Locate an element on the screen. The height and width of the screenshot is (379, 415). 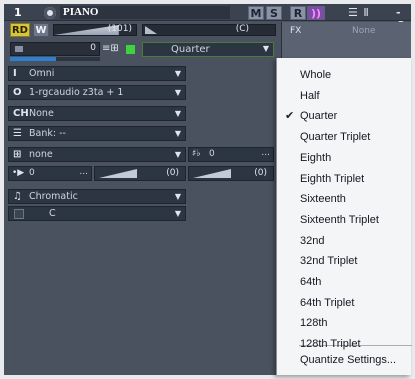
record-arm-icon is located at coordinates (50, 13).